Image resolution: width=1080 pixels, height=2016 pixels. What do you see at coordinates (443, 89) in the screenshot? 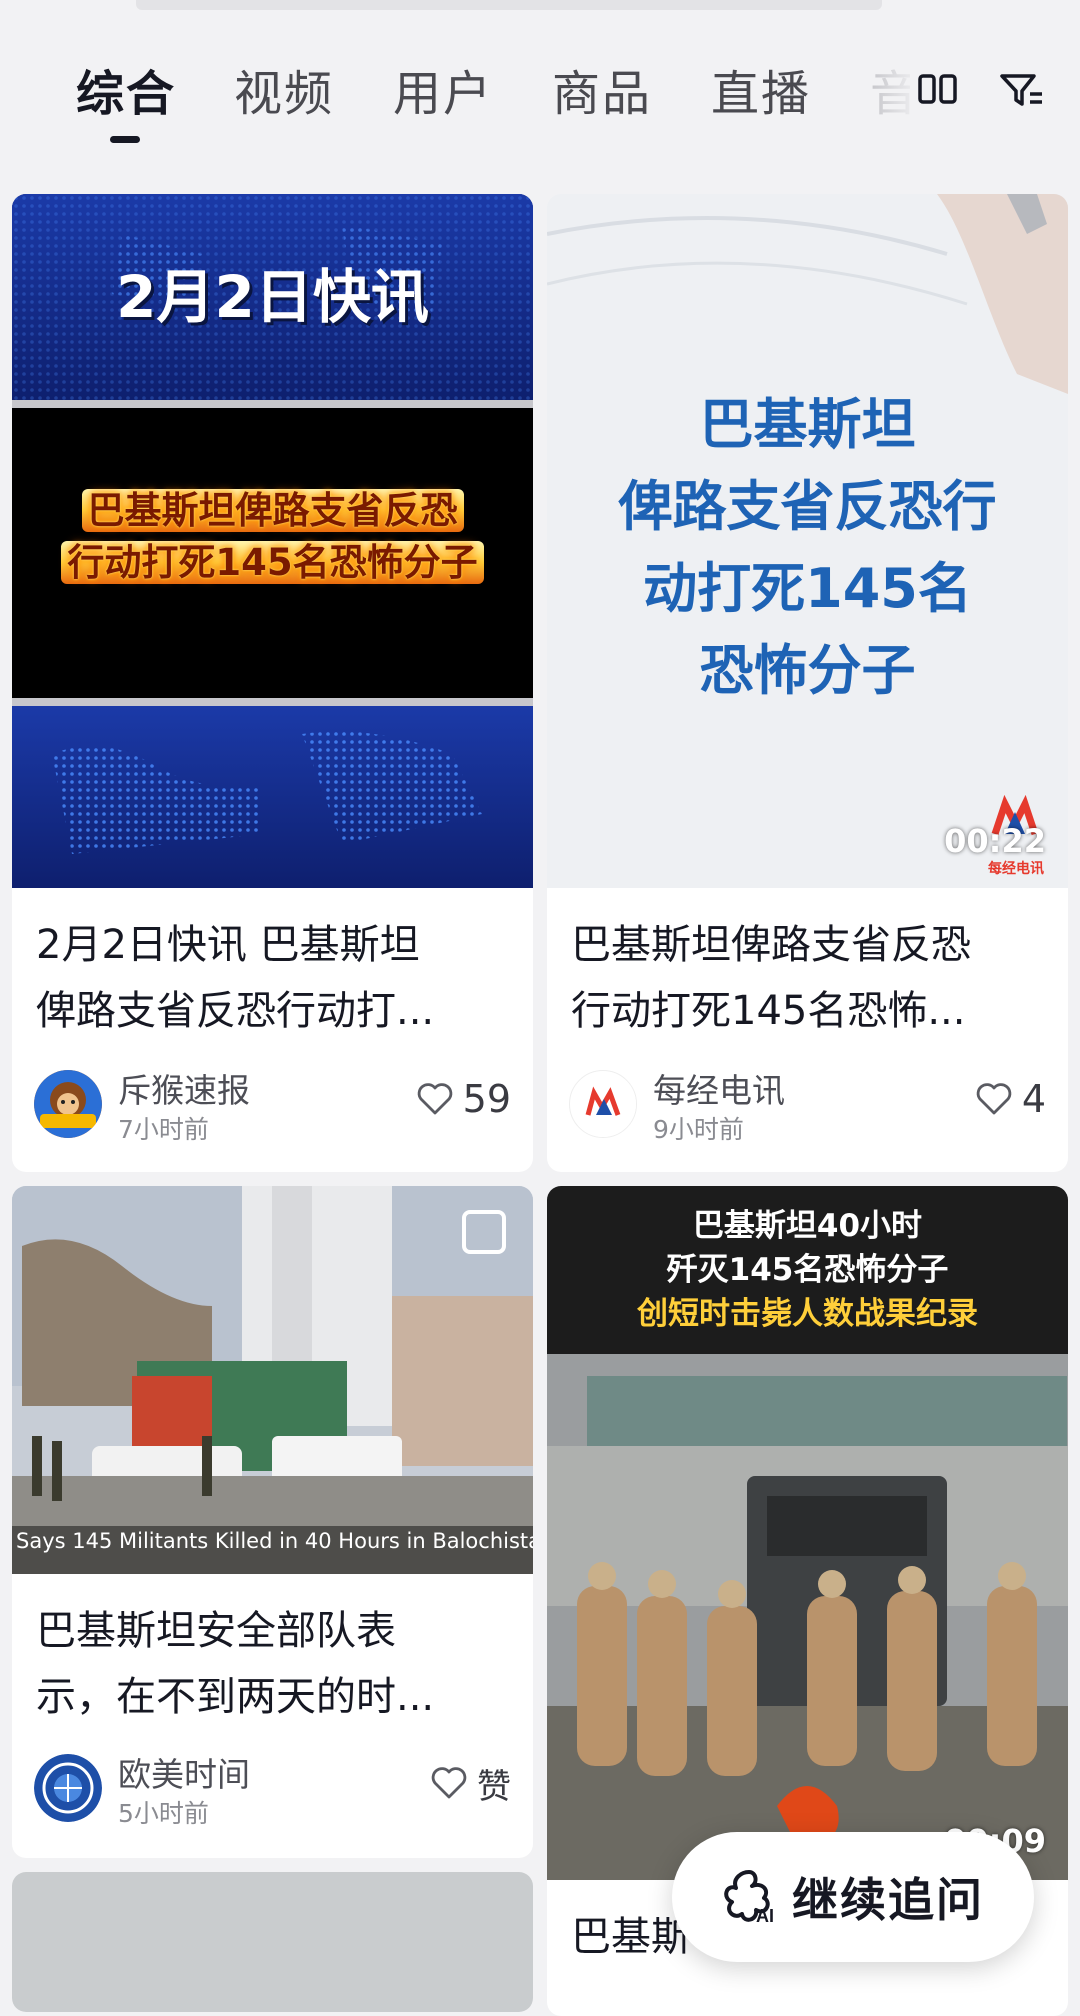
I see `tab-users: 用户` at bounding box center [443, 89].